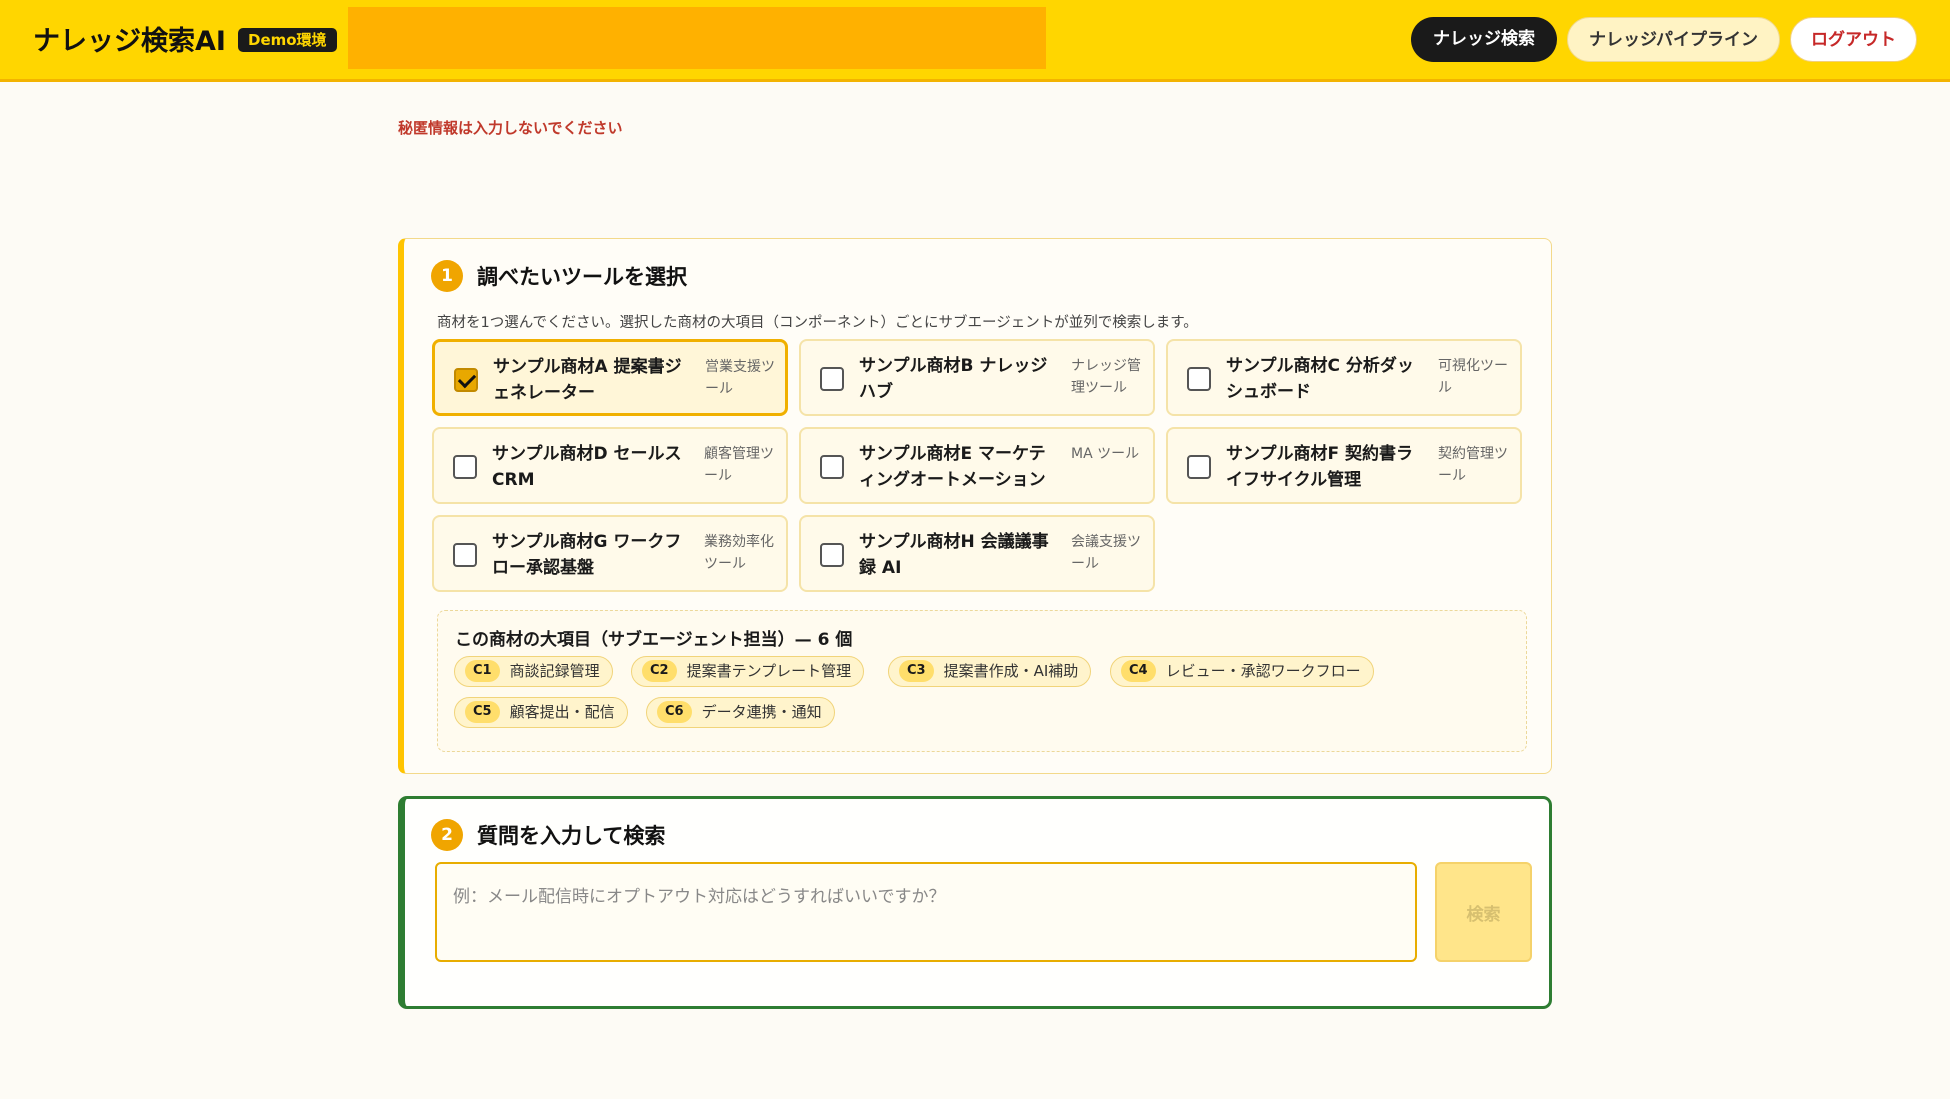 The width and height of the screenshot is (1950, 1099). Describe the element at coordinates (1106, 553) in the screenshot. I see `tool-category: 会議支援ツール` at that location.